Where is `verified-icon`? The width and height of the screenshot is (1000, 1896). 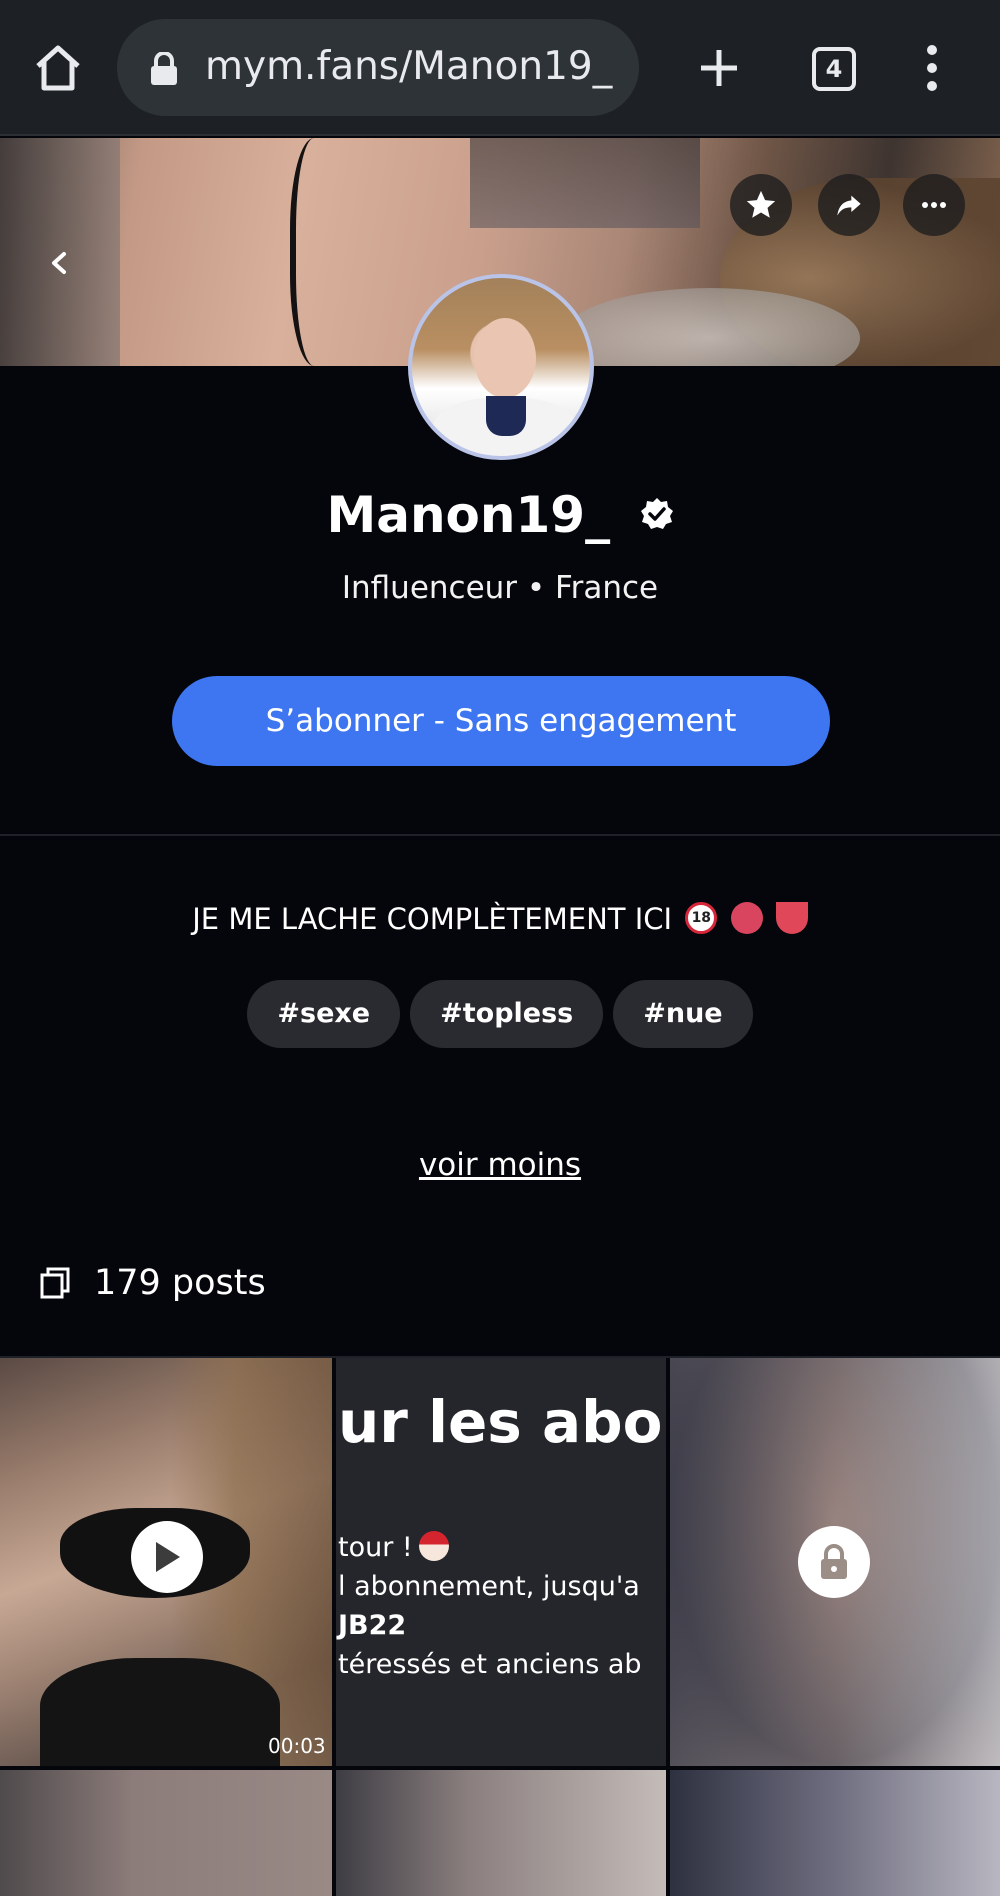 verified-icon is located at coordinates (656, 513).